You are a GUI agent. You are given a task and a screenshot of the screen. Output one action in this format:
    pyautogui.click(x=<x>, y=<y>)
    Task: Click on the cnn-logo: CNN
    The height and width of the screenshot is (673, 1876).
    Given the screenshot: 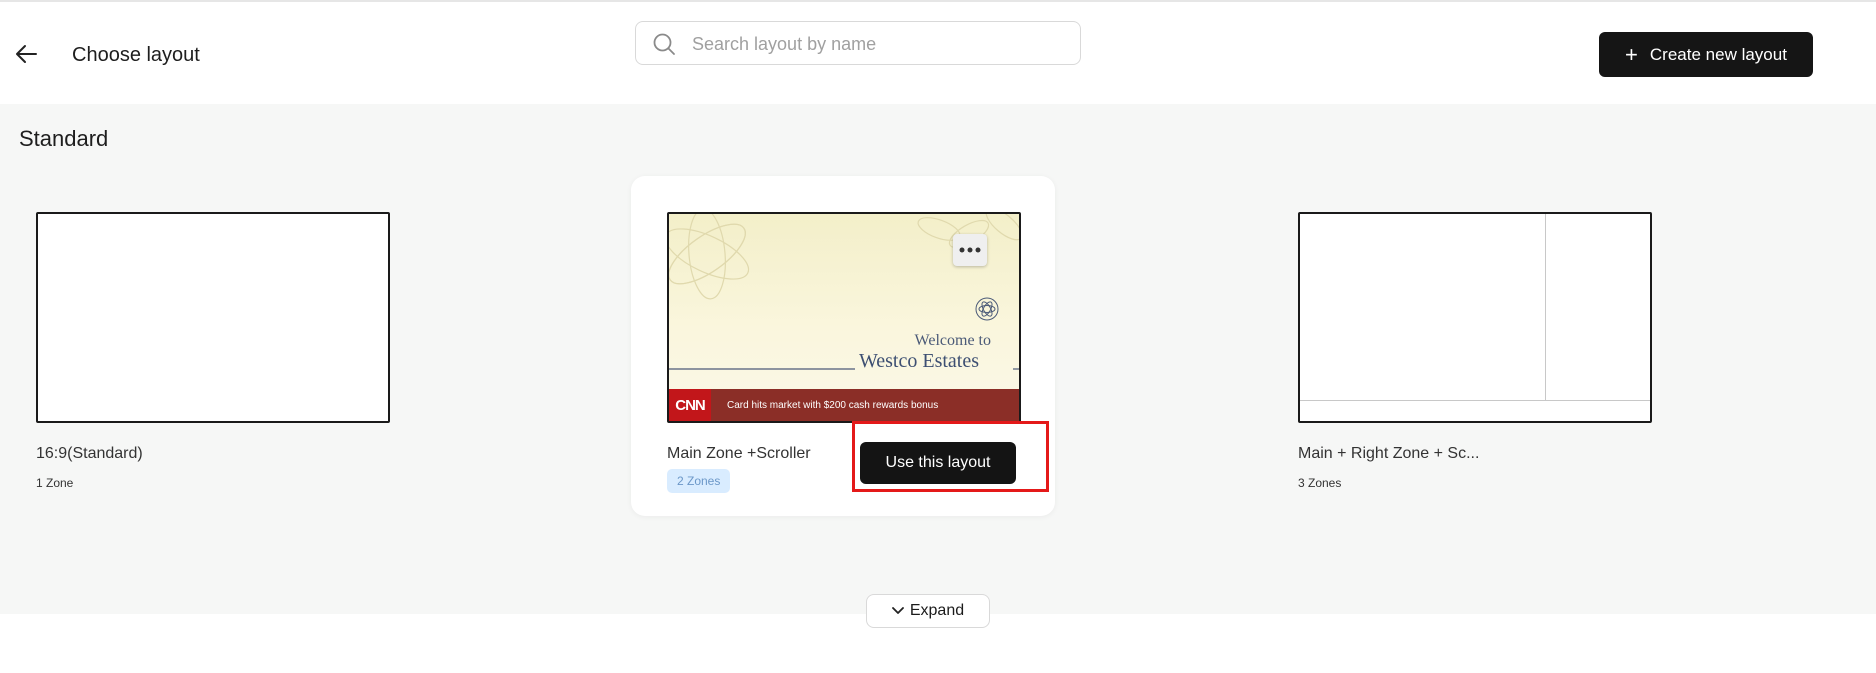 What is the action you would take?
    pyautogui.click(x=690, y=405)
    